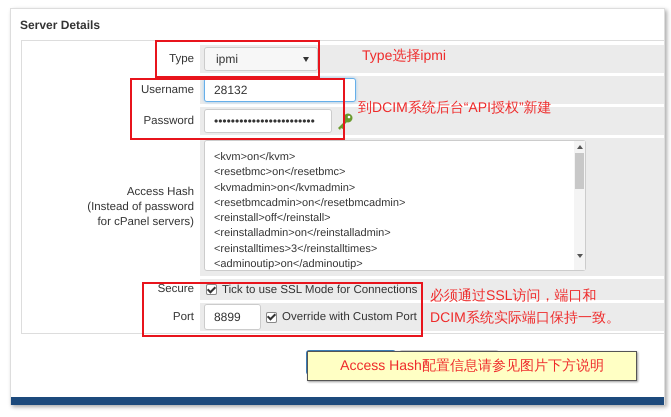 This screenshot has width=671, height=417. What do you see at coordinates (280, 90) in the screenshot?
I see `username-field: 28132` at bounding box center [280, 90].